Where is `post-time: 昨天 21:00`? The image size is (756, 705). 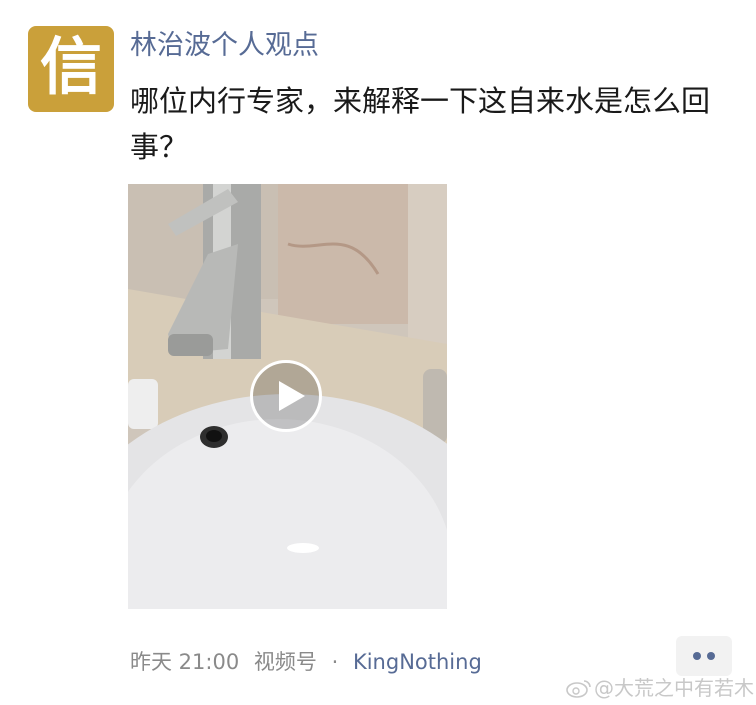 post-time: 昨天 21:00 is located at coordinates (185, 662).